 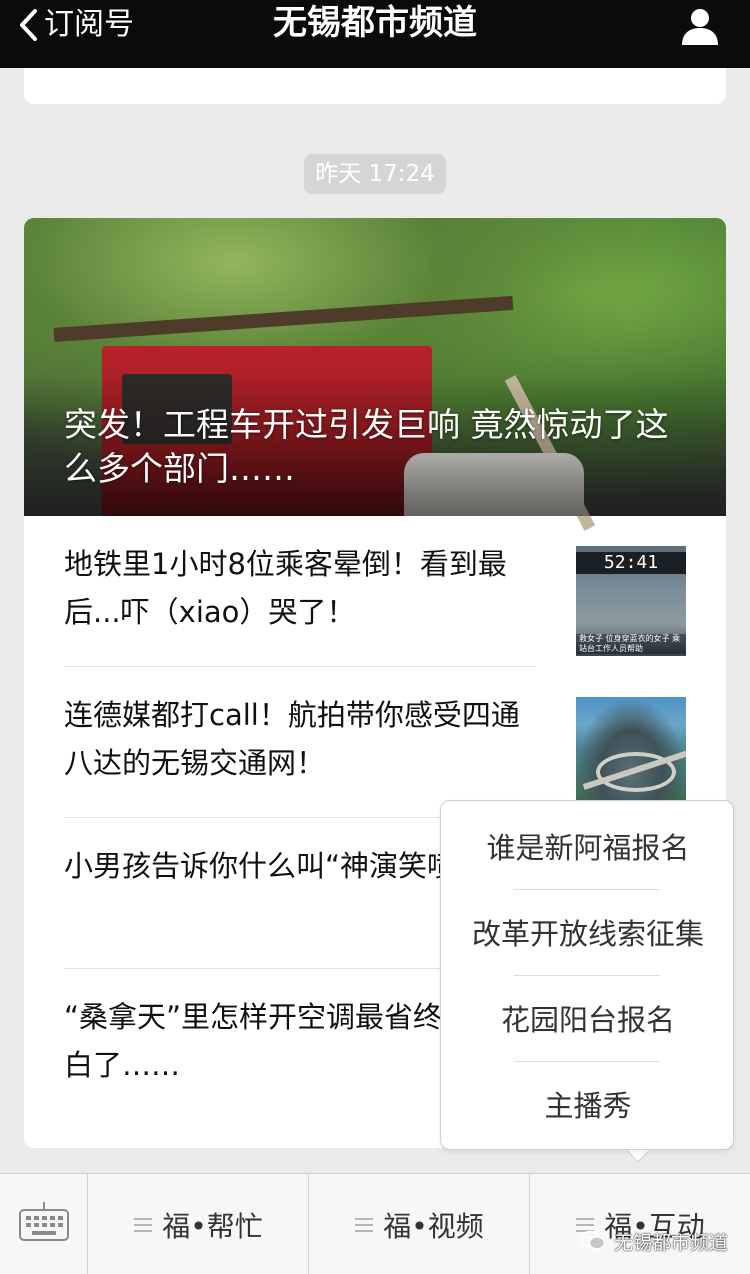 I want to click on popup-menu: 谁是新阿福报名 改革开放线索征集 花园阳台报名 主播秀, so click(x=587, y=975).